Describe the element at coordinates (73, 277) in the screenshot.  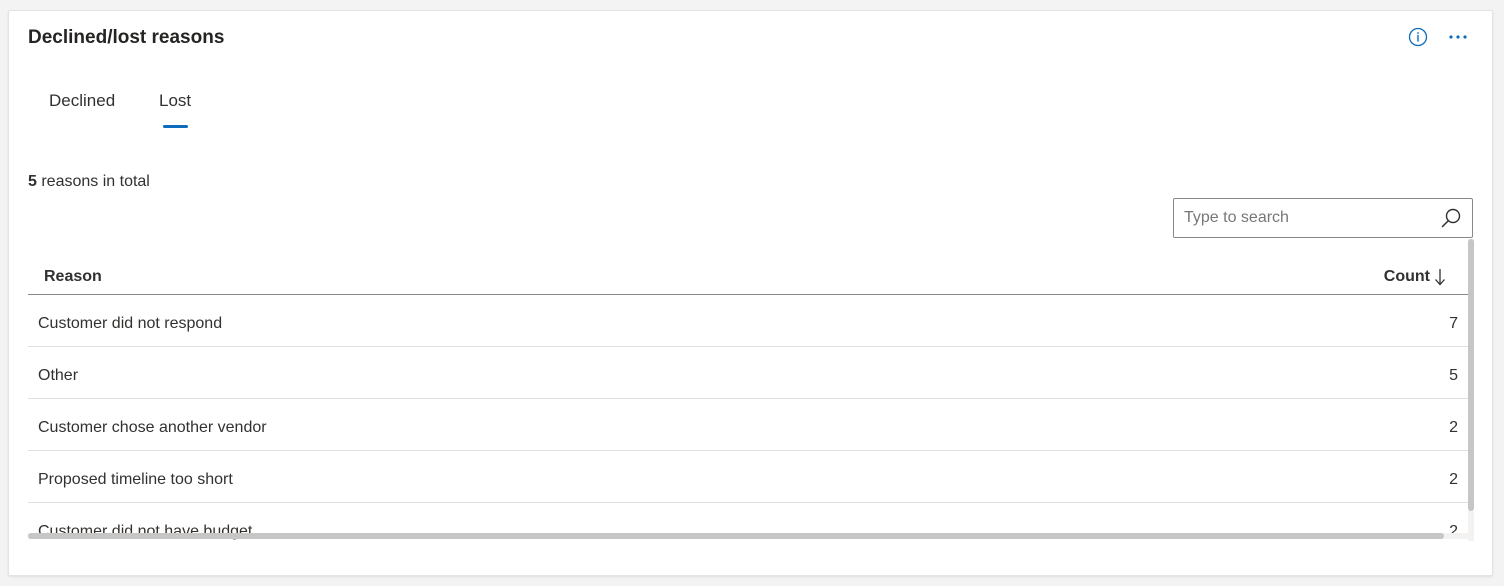
I see `column-header-reason: Reason` at that location.